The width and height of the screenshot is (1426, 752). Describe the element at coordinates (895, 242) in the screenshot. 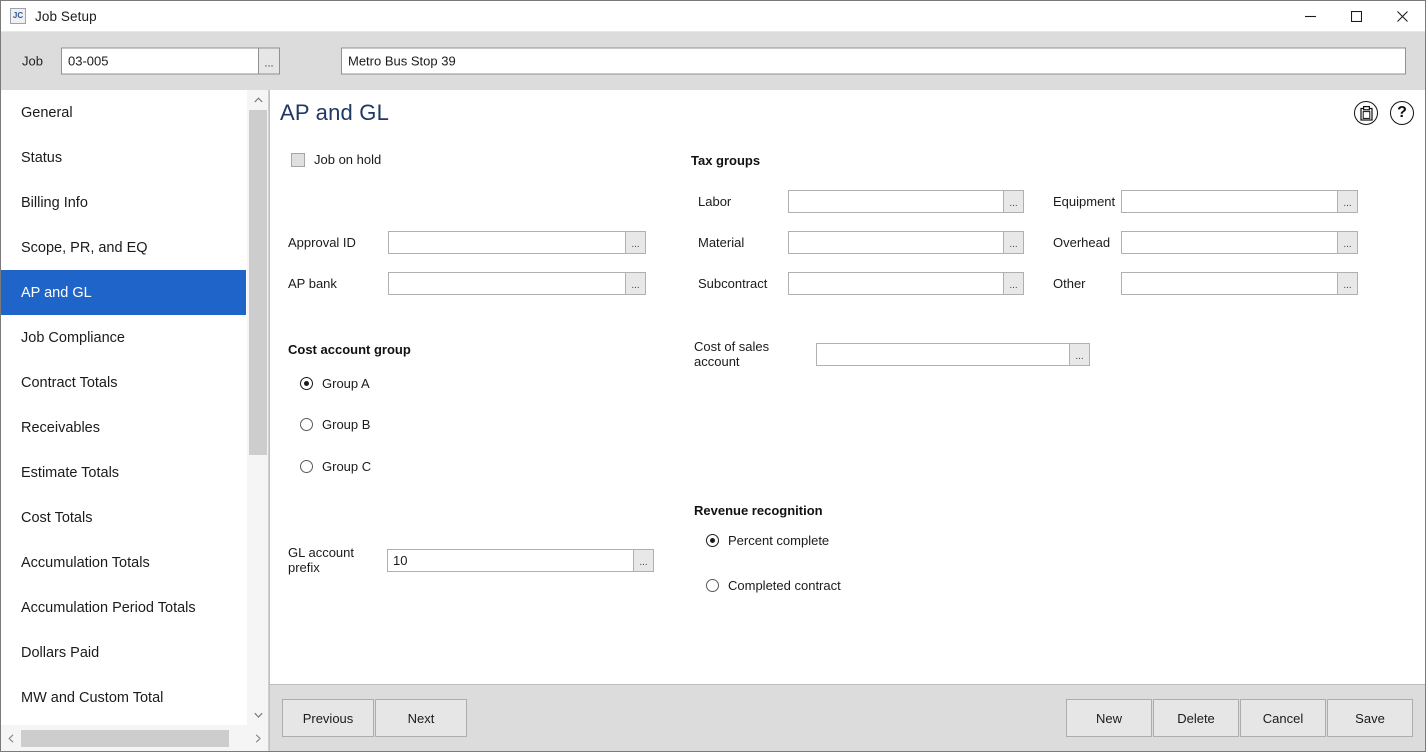

I see `tax-group-material-input` at that location.